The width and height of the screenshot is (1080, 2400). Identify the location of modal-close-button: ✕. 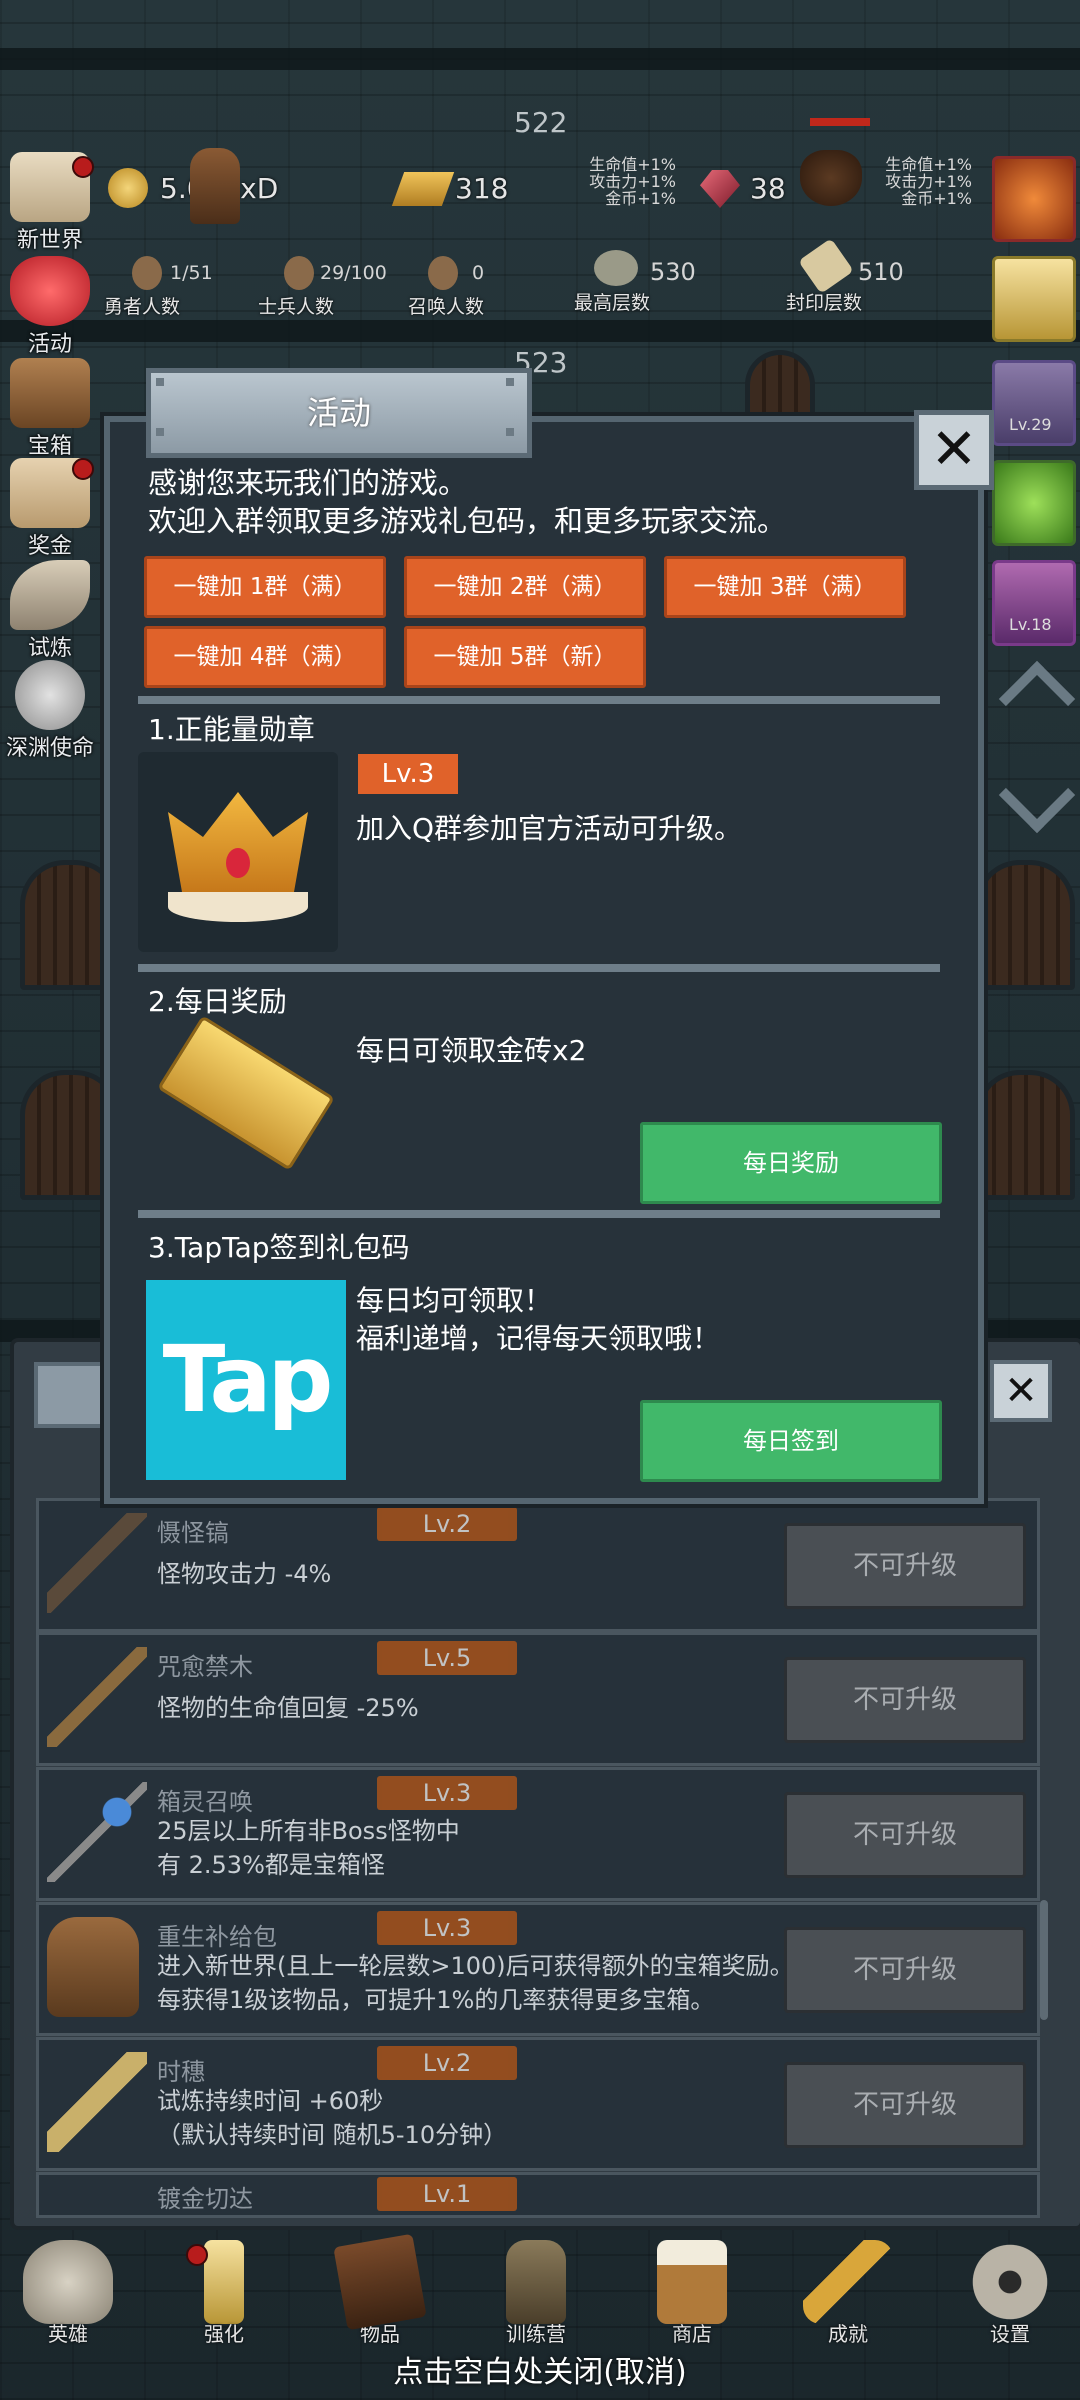
(954, 450).